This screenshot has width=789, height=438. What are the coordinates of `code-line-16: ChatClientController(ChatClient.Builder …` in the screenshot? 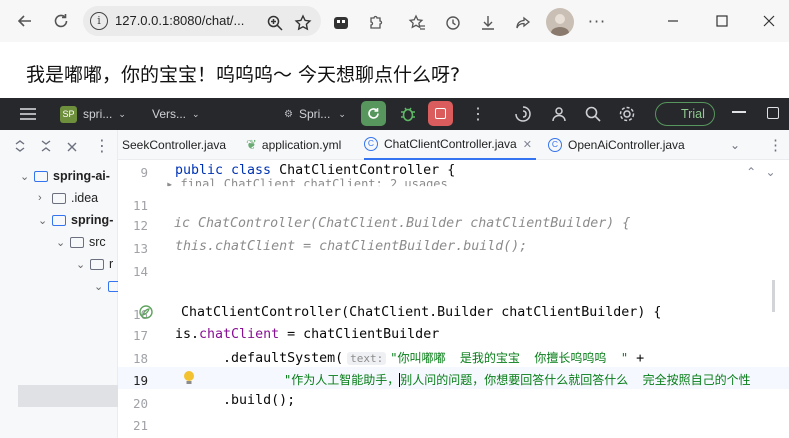 It's located at (417, 312).